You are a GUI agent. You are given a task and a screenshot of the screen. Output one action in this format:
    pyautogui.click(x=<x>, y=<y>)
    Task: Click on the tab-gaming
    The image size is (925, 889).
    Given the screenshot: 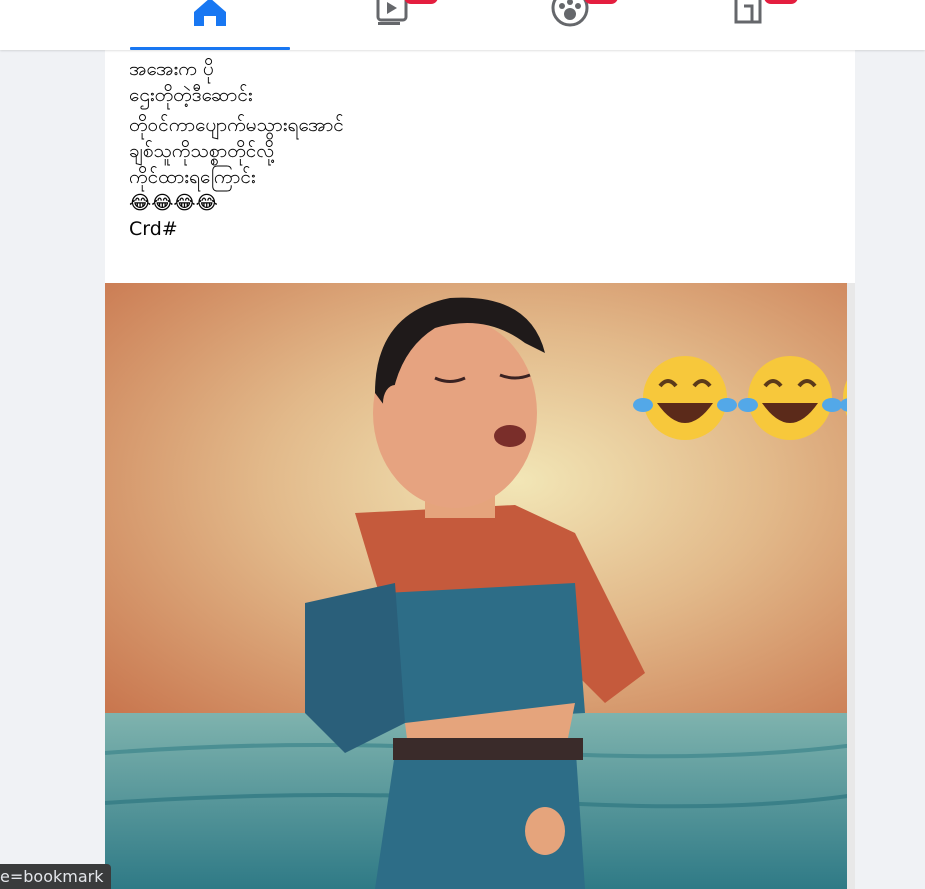 What is the action you would take?
    pyautogui.click(x=750, y=25)
    